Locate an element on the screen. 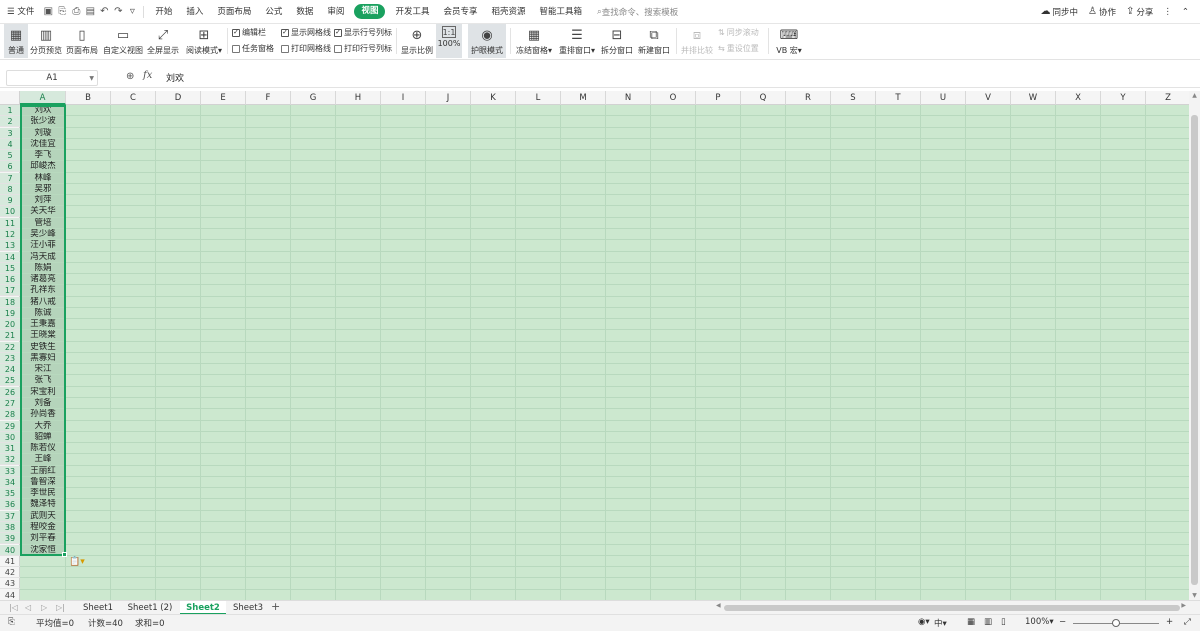 Image resolution: width=1200 pixels, height=631 pixels. column-header-b: B is located at coordinates (88, 98).